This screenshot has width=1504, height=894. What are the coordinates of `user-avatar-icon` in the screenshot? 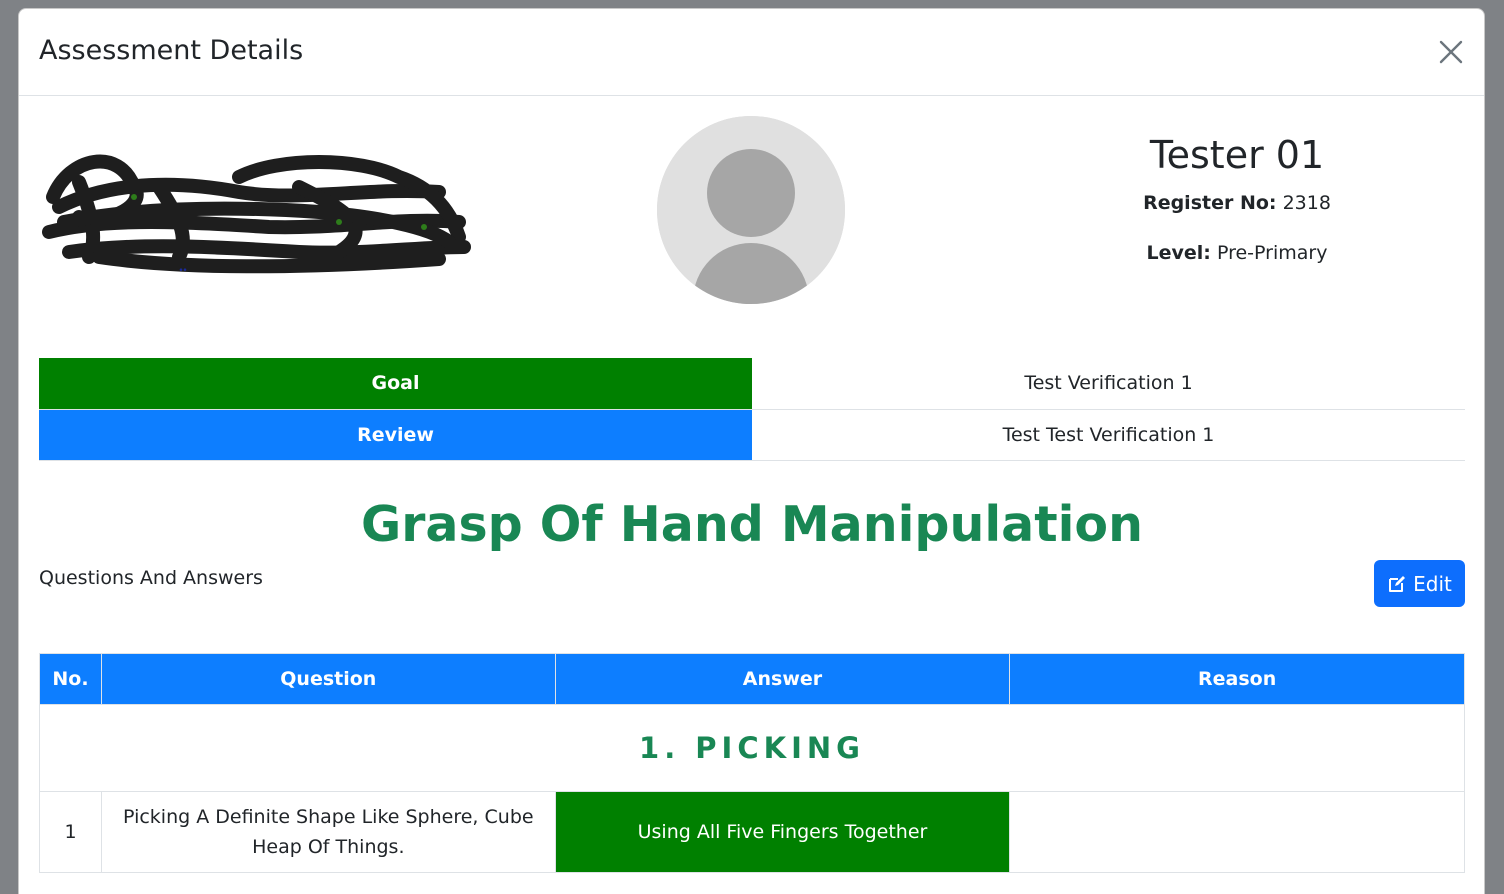 It's located at (751, 210).